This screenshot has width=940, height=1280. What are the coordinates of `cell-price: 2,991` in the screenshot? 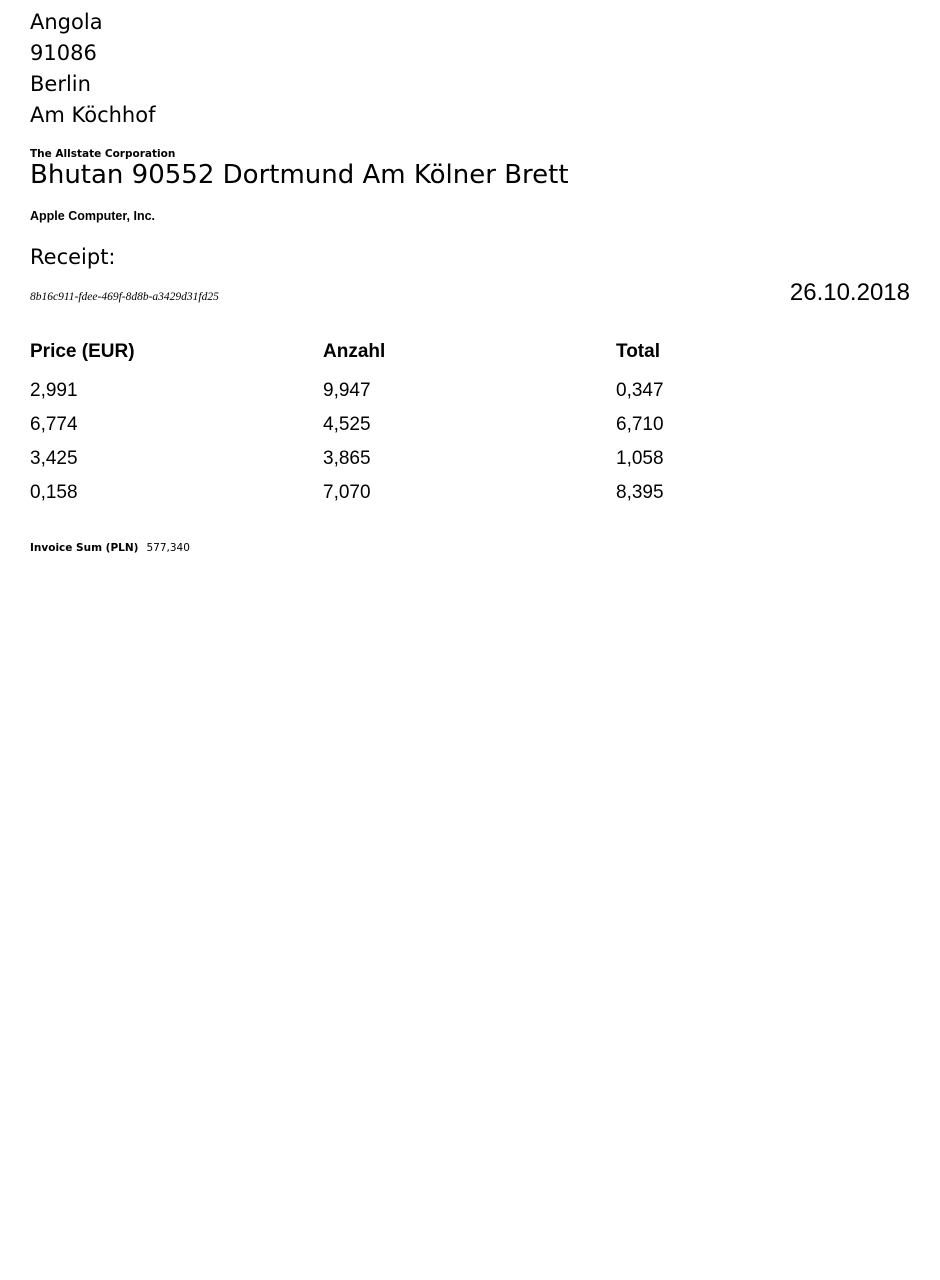 It's located at (54, 390).